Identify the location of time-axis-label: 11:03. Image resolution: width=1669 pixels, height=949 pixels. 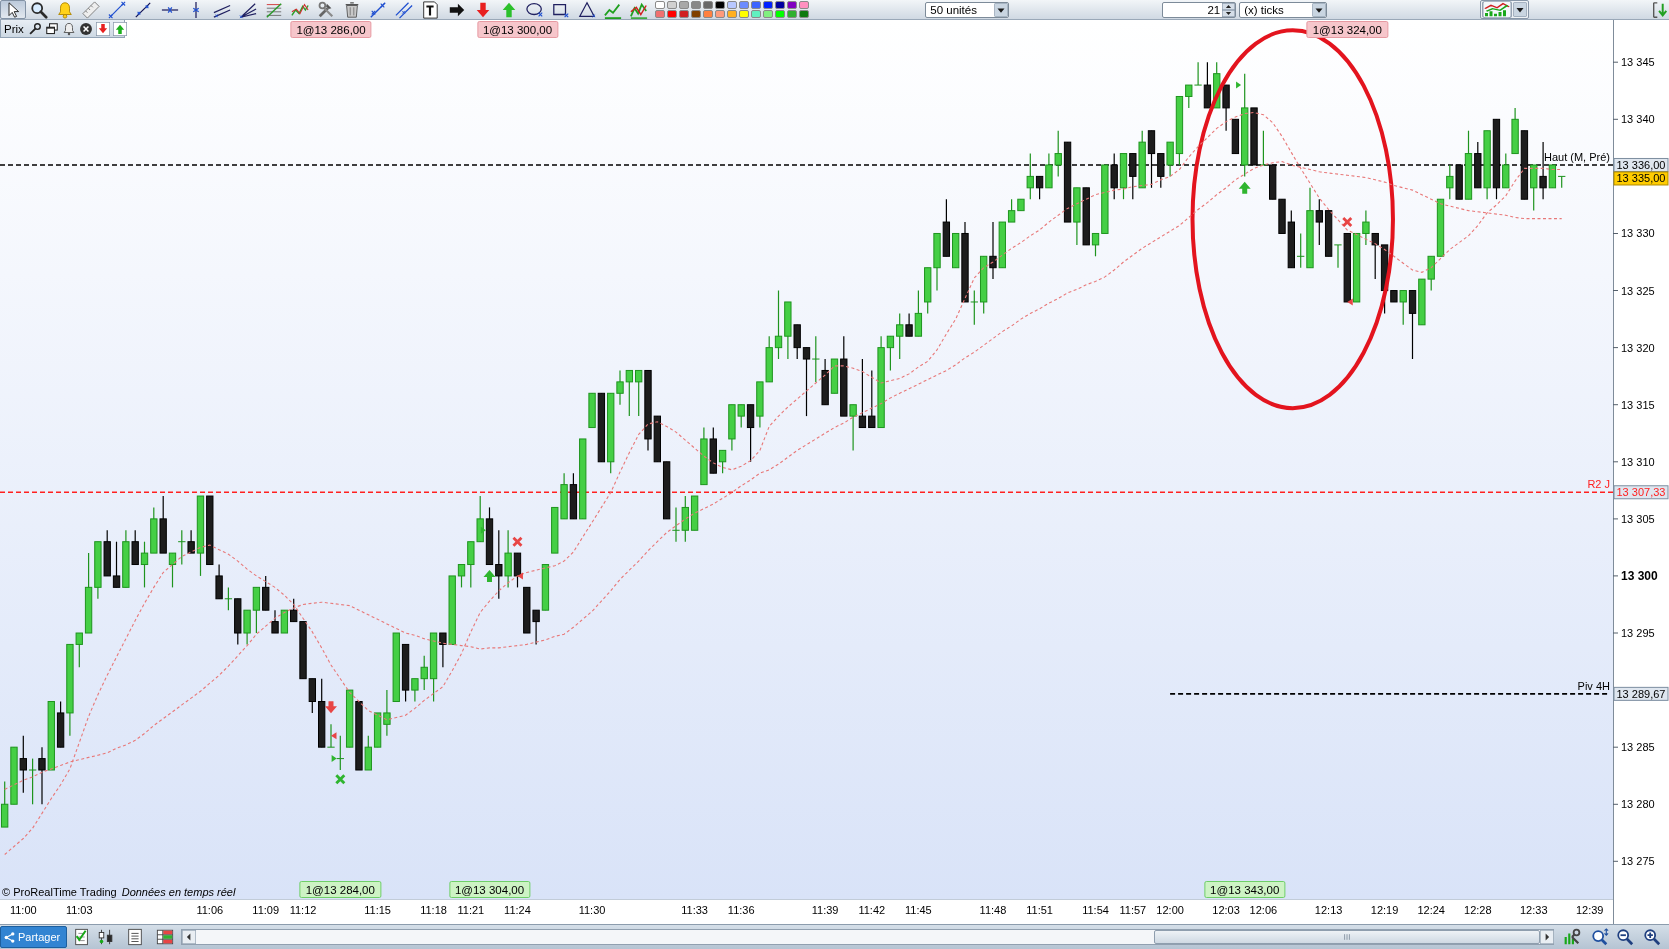
(79, 910).